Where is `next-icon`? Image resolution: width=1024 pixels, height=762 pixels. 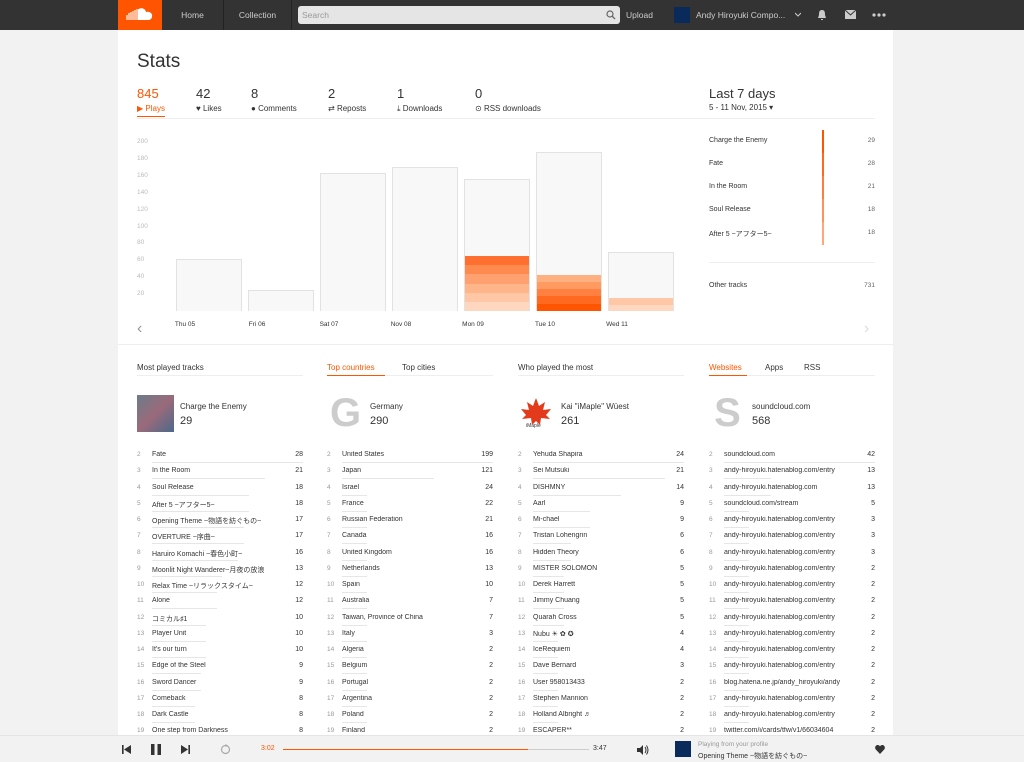
next-icon is located at coordinates (185, 749).